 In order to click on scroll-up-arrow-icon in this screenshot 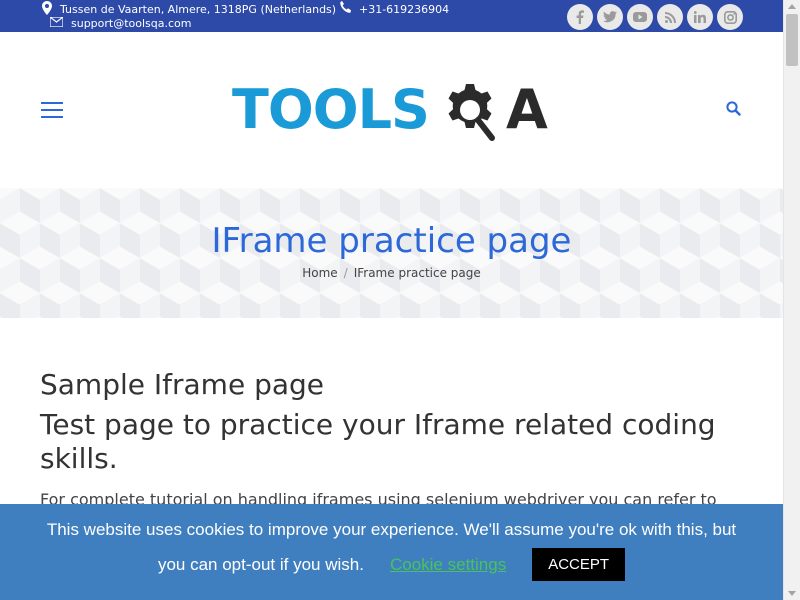, I will do `click(792, 6)`.